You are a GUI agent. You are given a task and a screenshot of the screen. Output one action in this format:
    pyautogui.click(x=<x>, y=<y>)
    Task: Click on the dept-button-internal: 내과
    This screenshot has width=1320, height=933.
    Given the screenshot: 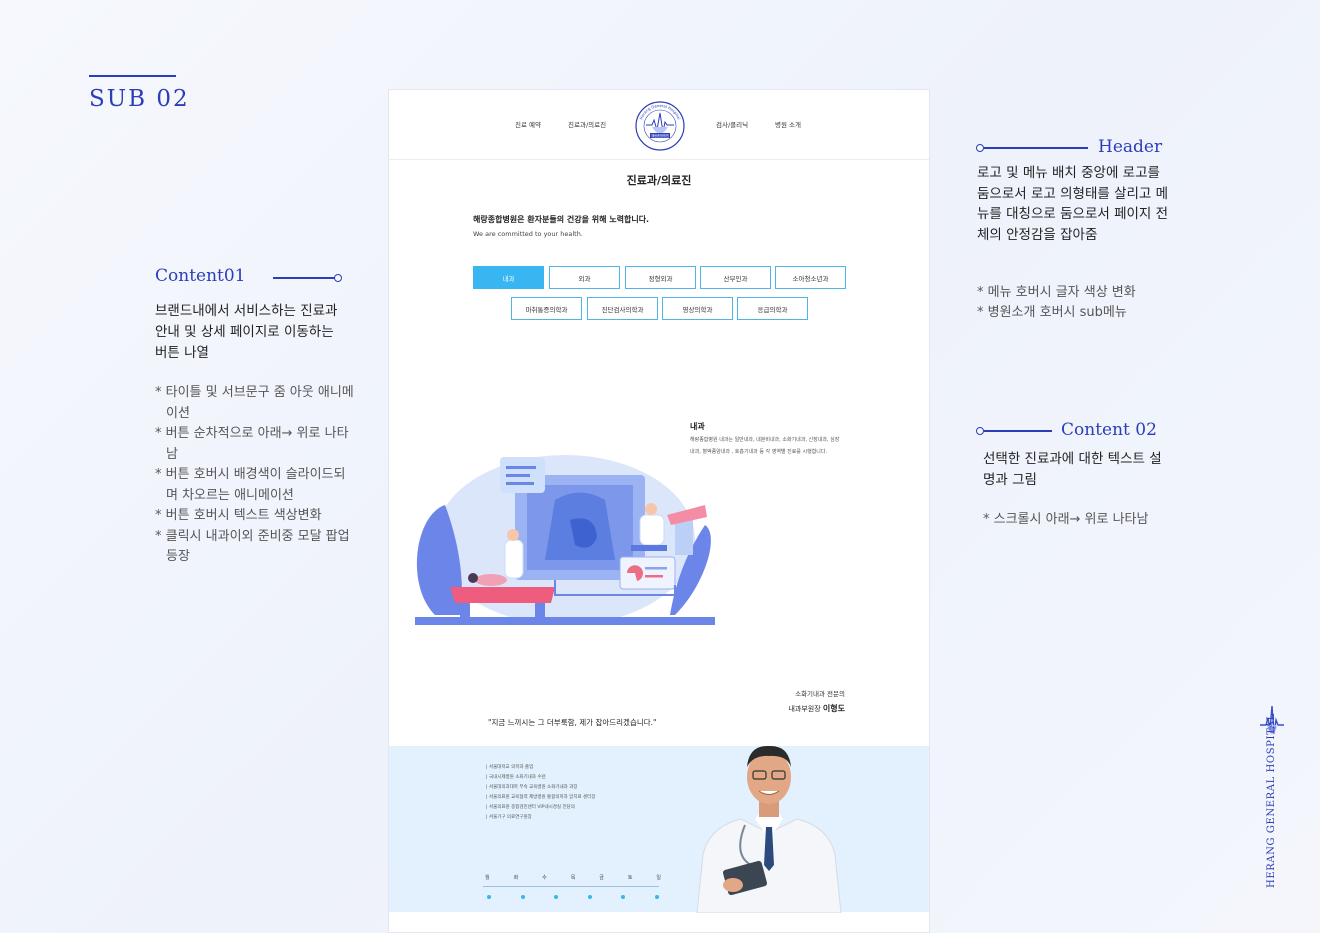 What is the action you would take?
    pyautogui.click(x=508, y=277)
    